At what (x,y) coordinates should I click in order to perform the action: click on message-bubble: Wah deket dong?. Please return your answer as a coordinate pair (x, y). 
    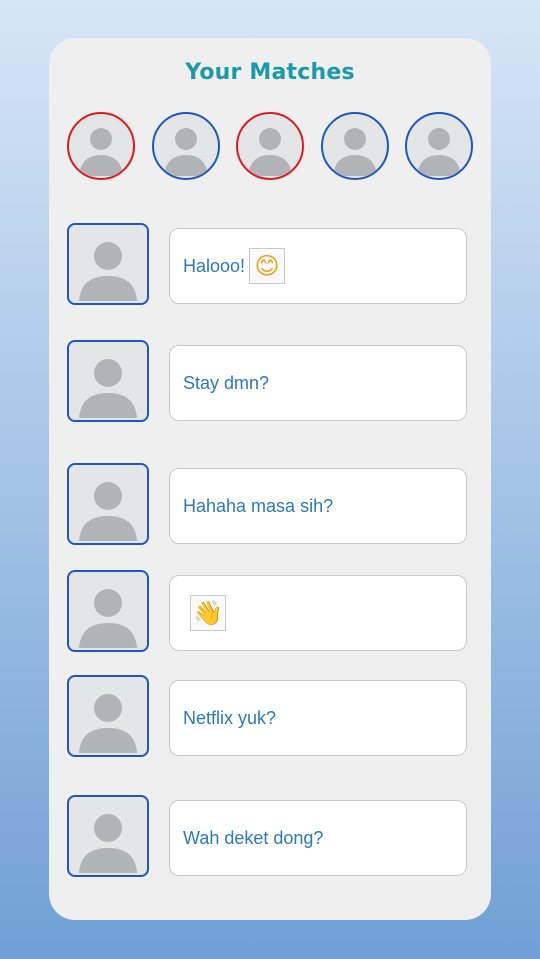
    Looking at the image, I should click on (318, 838).